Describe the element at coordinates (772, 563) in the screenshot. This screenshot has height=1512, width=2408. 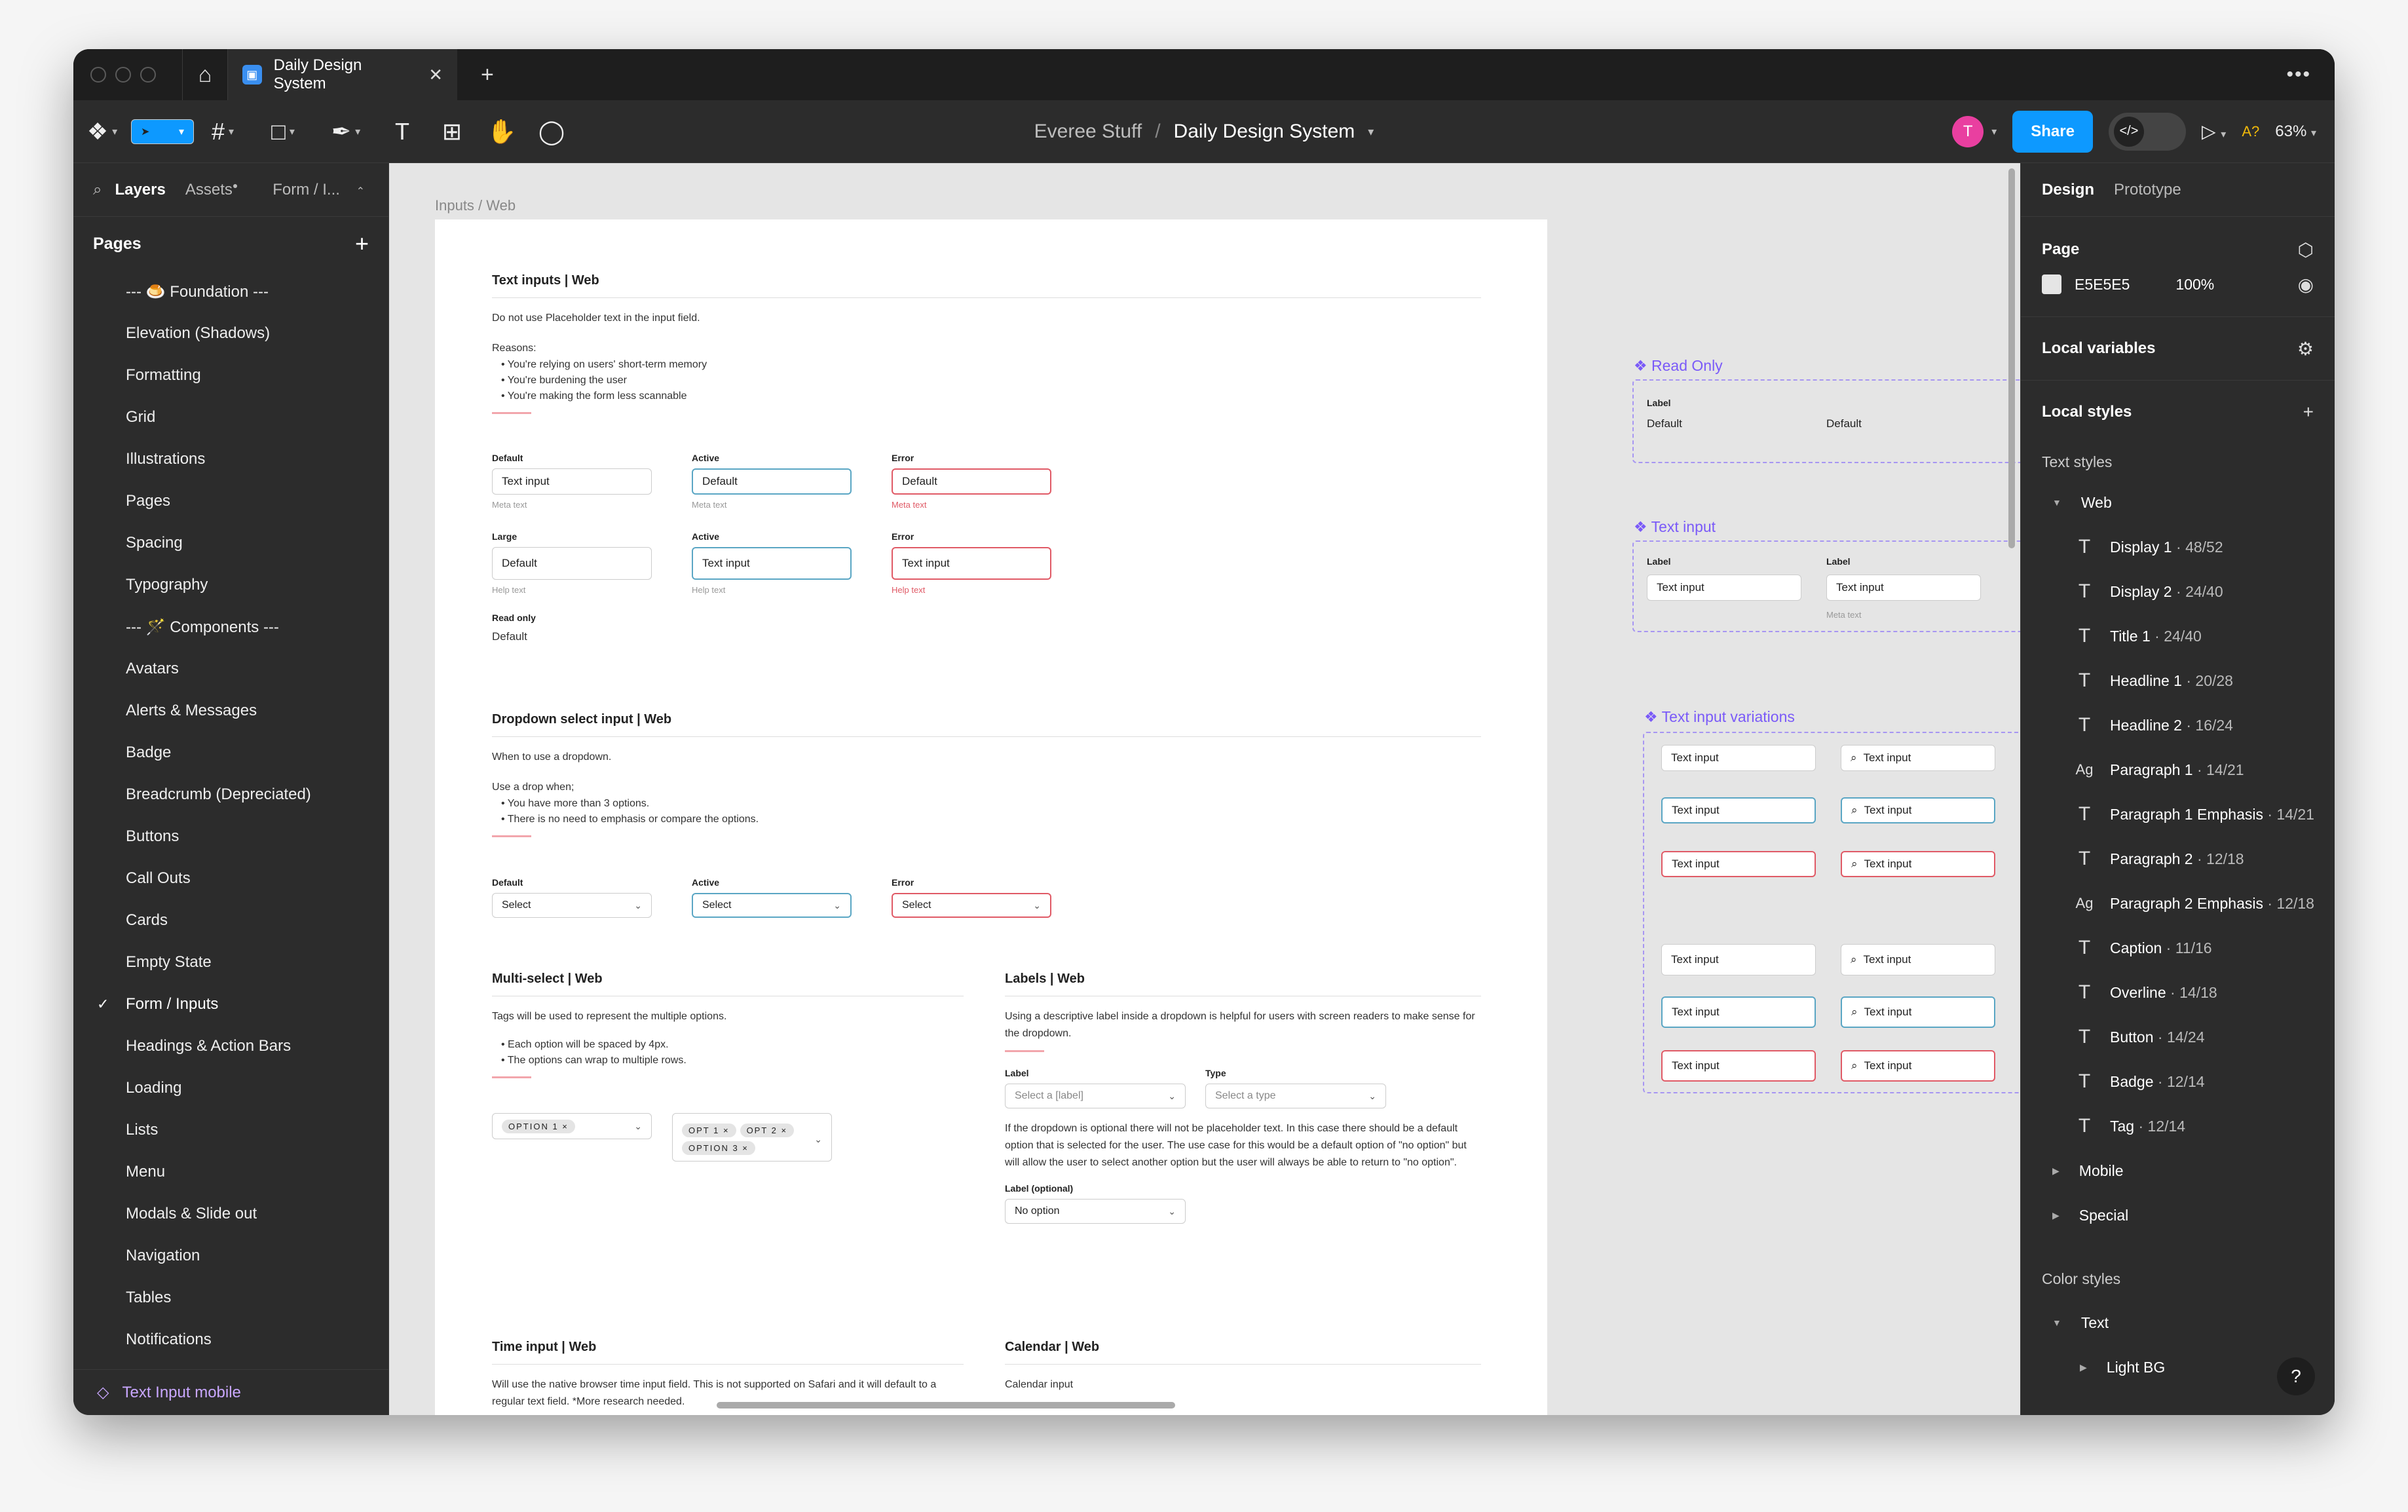
I see `text-input-large-active: Text input` at that location.